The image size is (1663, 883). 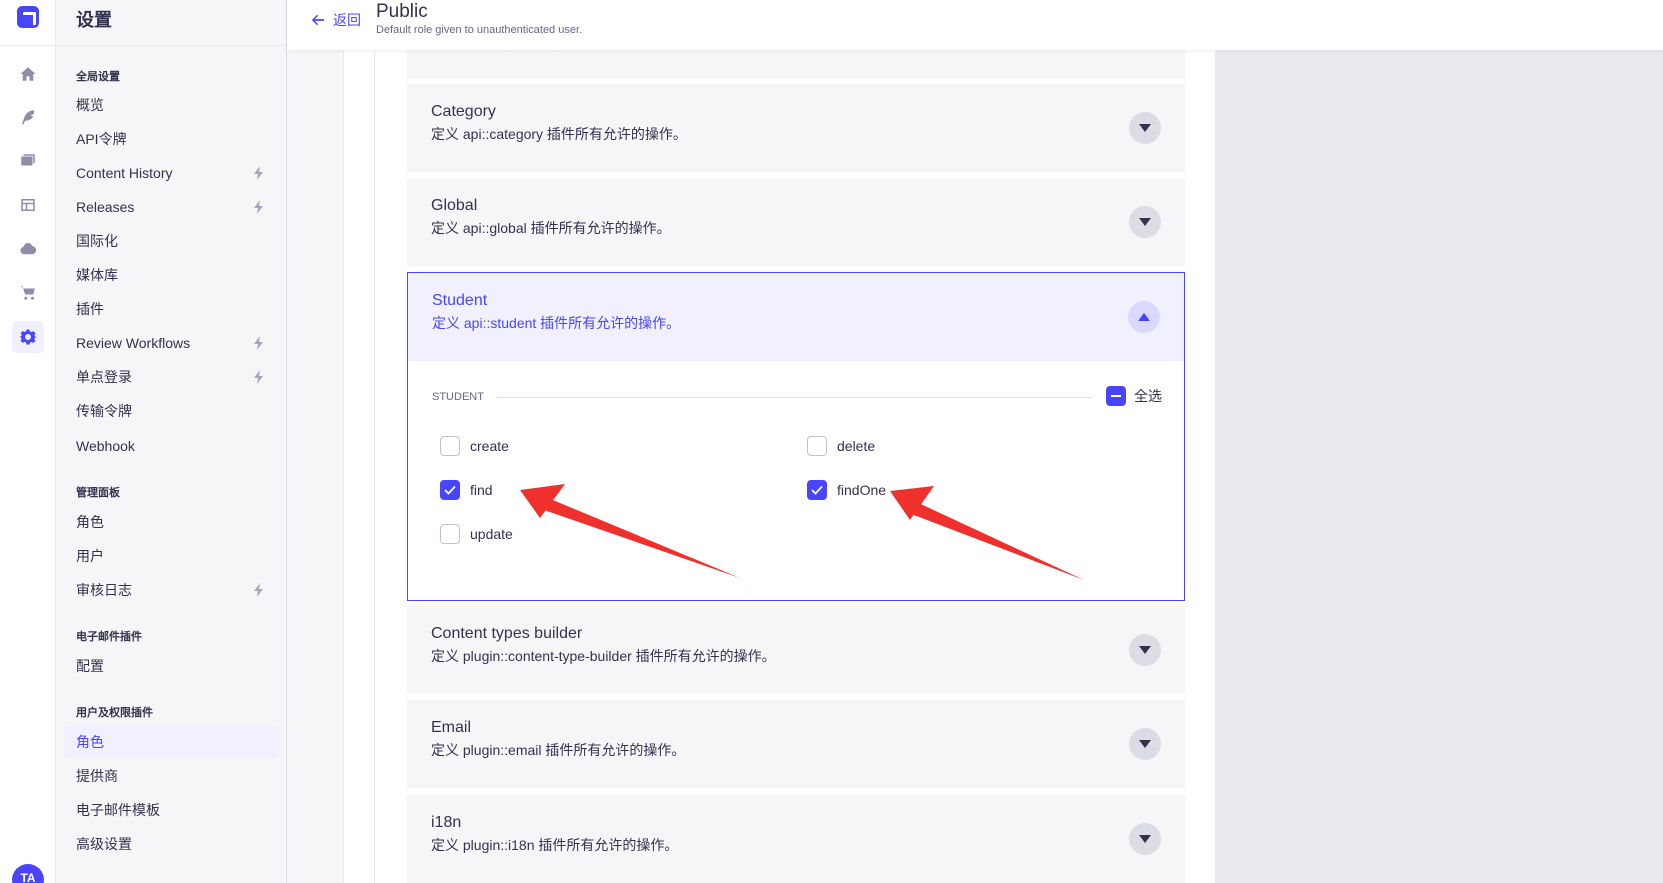 I want to click on nav-up-roles: 角色, so click(x=171, y=742).